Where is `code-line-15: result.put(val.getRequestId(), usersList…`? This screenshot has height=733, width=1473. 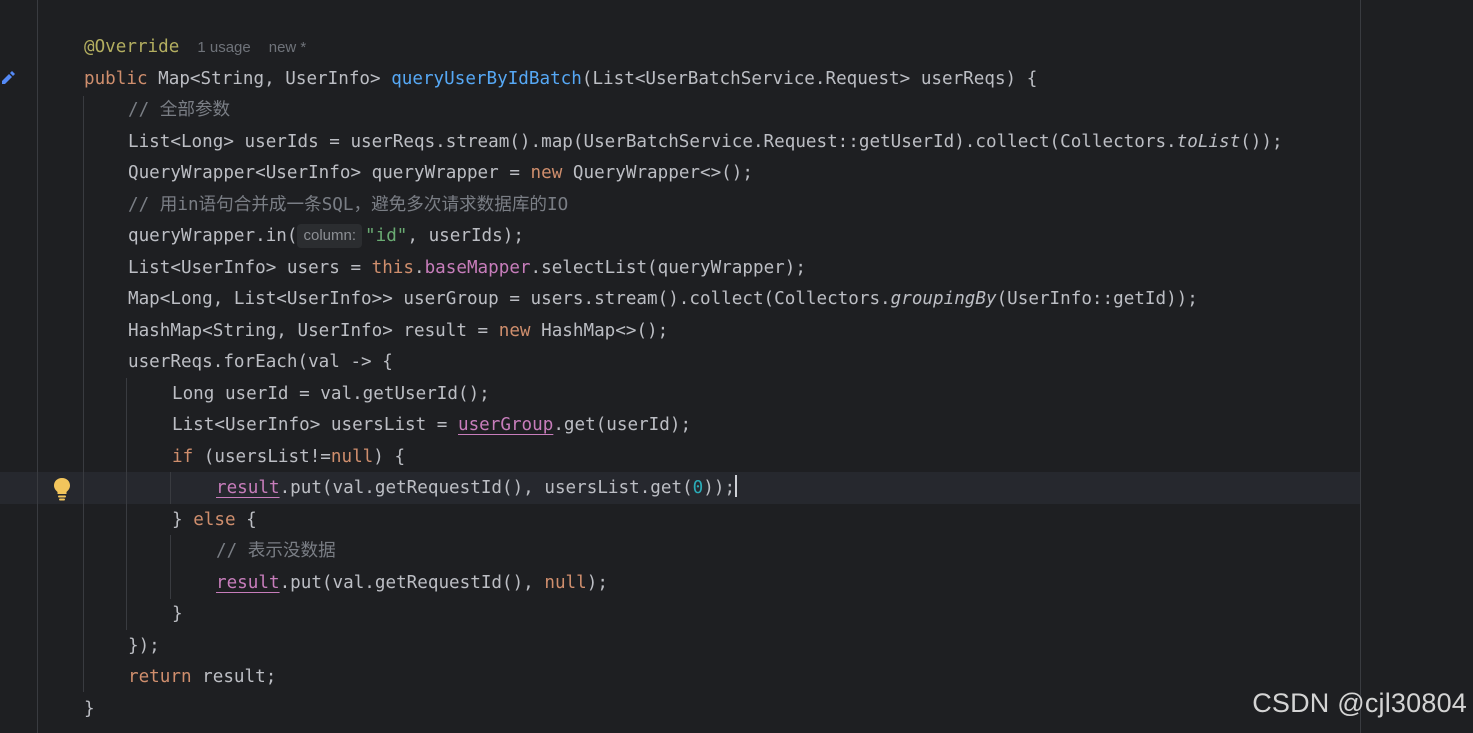
code-line-15: result.put(val.getRequestId(), usersList… is located at coordinates (477, 488).